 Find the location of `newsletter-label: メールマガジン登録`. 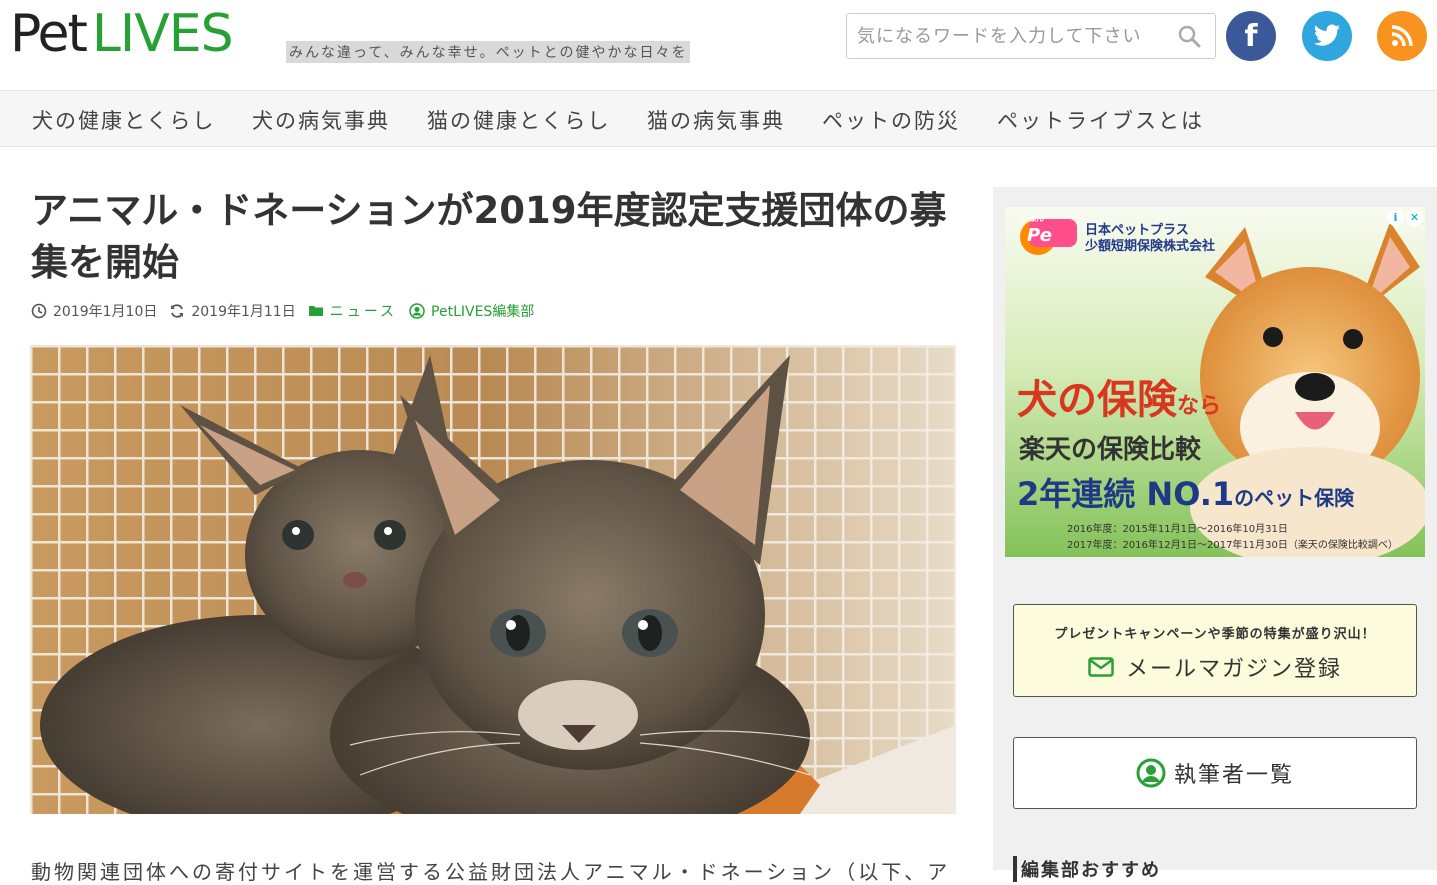

newsletter-label: メールマガジン登録 is located at coordinates (1233, 669).